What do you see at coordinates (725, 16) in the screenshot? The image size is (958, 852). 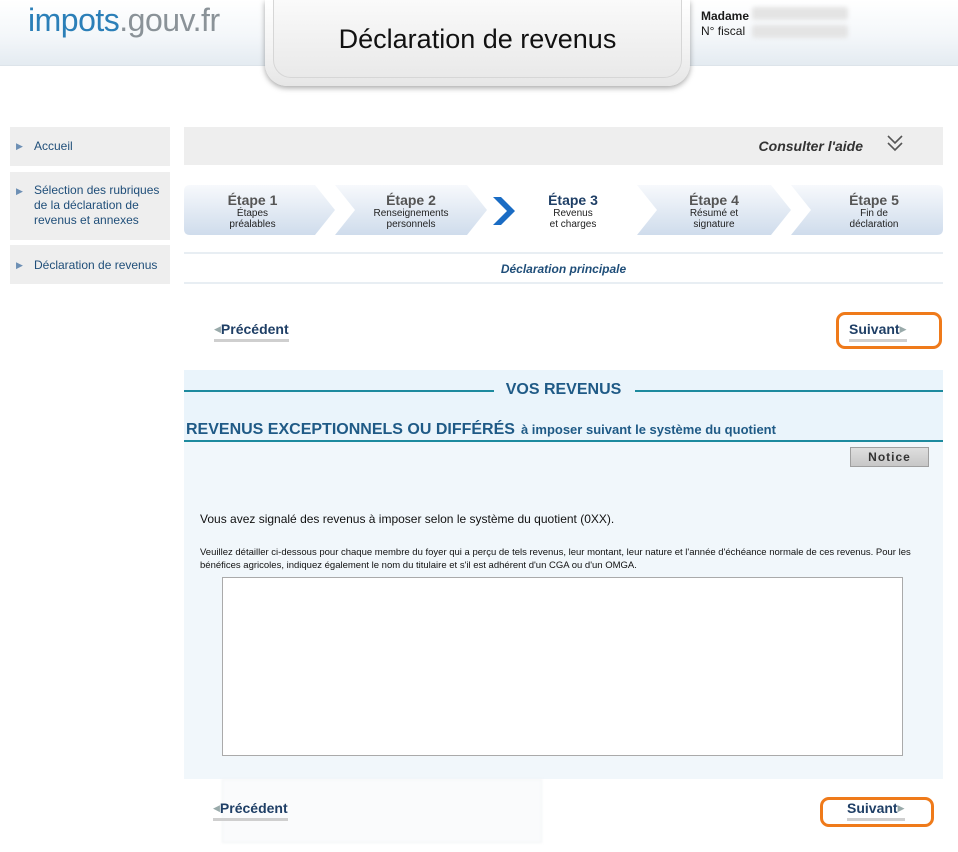 I see `user-salutation: Madame` at bounding box center [725, 16].